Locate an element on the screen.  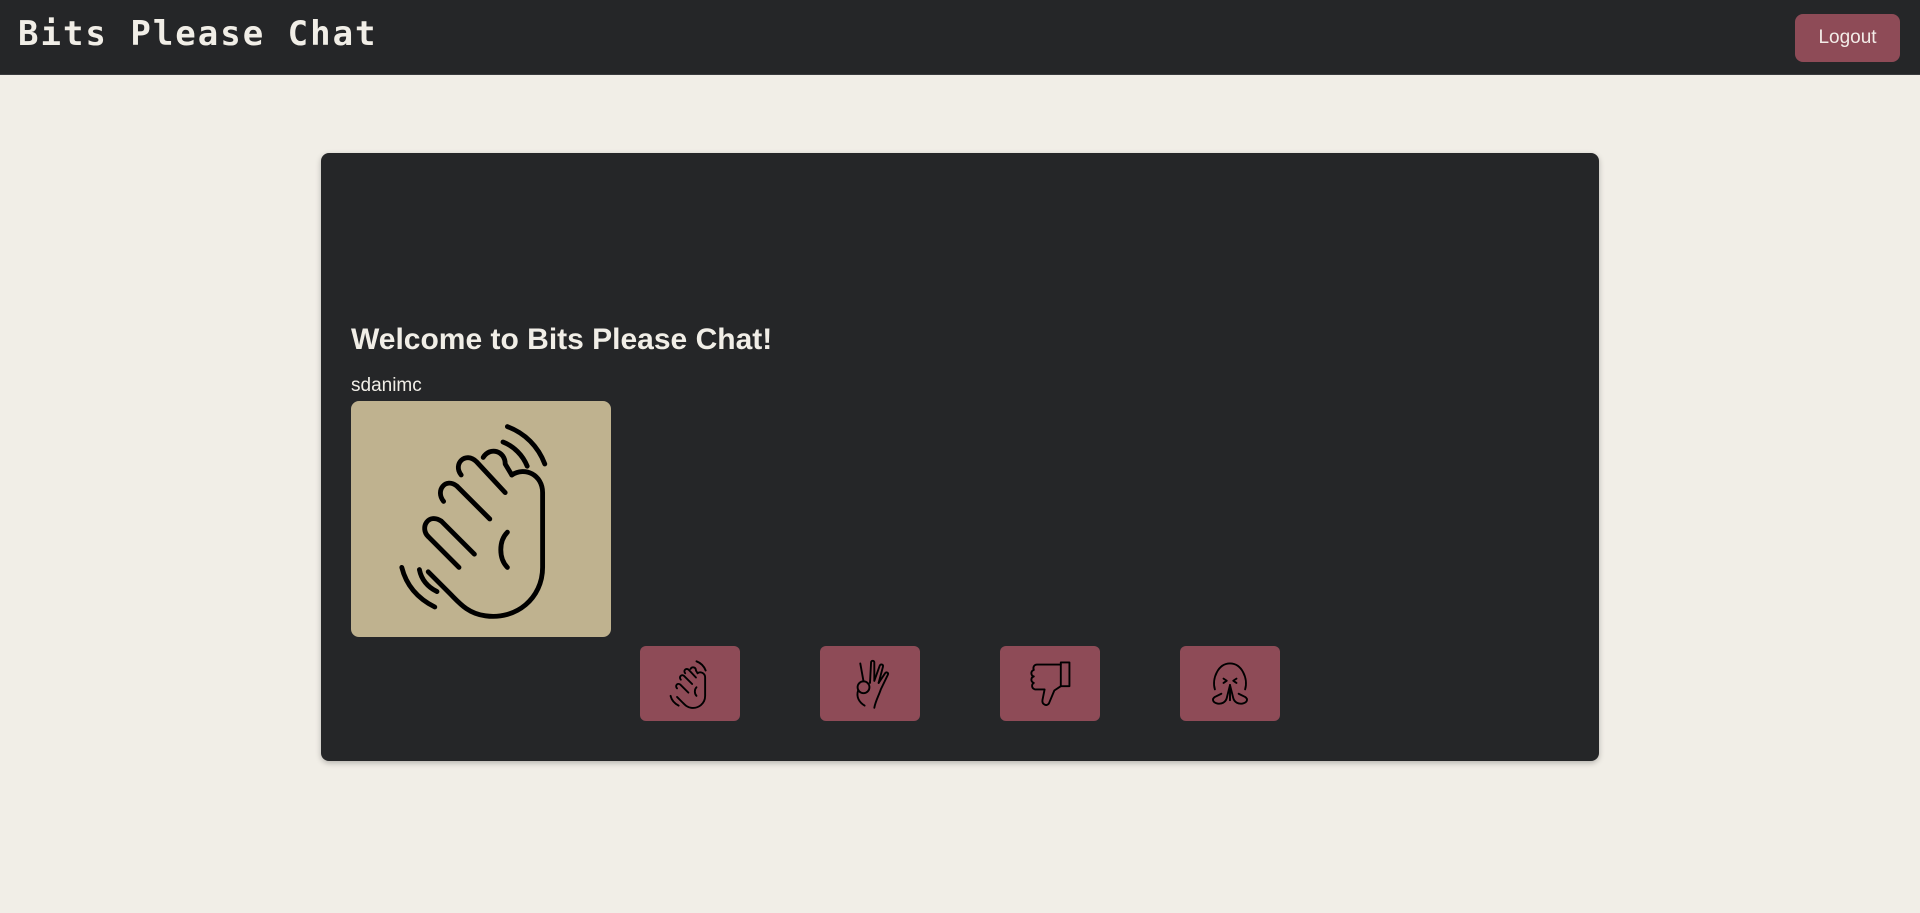
reaction-ok-button is located at coordinates (870, 683).